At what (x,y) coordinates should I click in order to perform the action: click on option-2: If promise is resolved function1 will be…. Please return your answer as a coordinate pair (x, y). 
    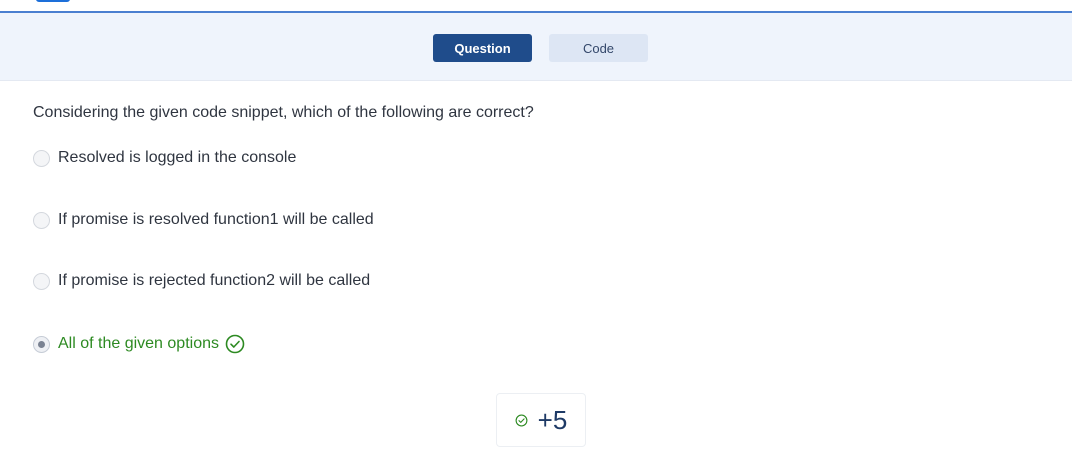
    Looking at the image, I should click on (203, 220).